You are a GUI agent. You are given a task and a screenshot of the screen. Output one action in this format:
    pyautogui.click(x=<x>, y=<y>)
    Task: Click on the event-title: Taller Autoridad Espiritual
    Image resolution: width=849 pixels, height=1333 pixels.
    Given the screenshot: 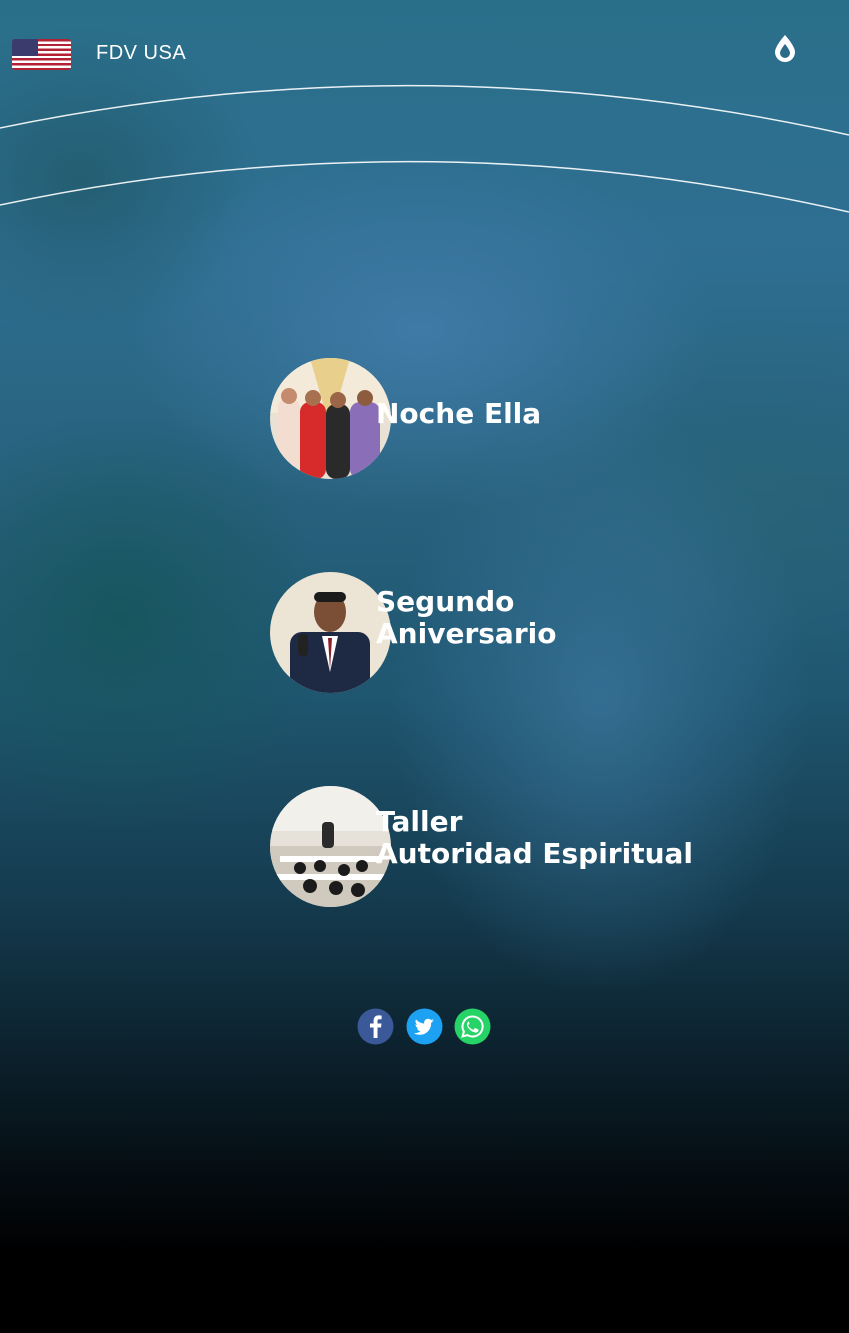 What is the action you would take?
    pyautogui.click(x=534, y=838)
    